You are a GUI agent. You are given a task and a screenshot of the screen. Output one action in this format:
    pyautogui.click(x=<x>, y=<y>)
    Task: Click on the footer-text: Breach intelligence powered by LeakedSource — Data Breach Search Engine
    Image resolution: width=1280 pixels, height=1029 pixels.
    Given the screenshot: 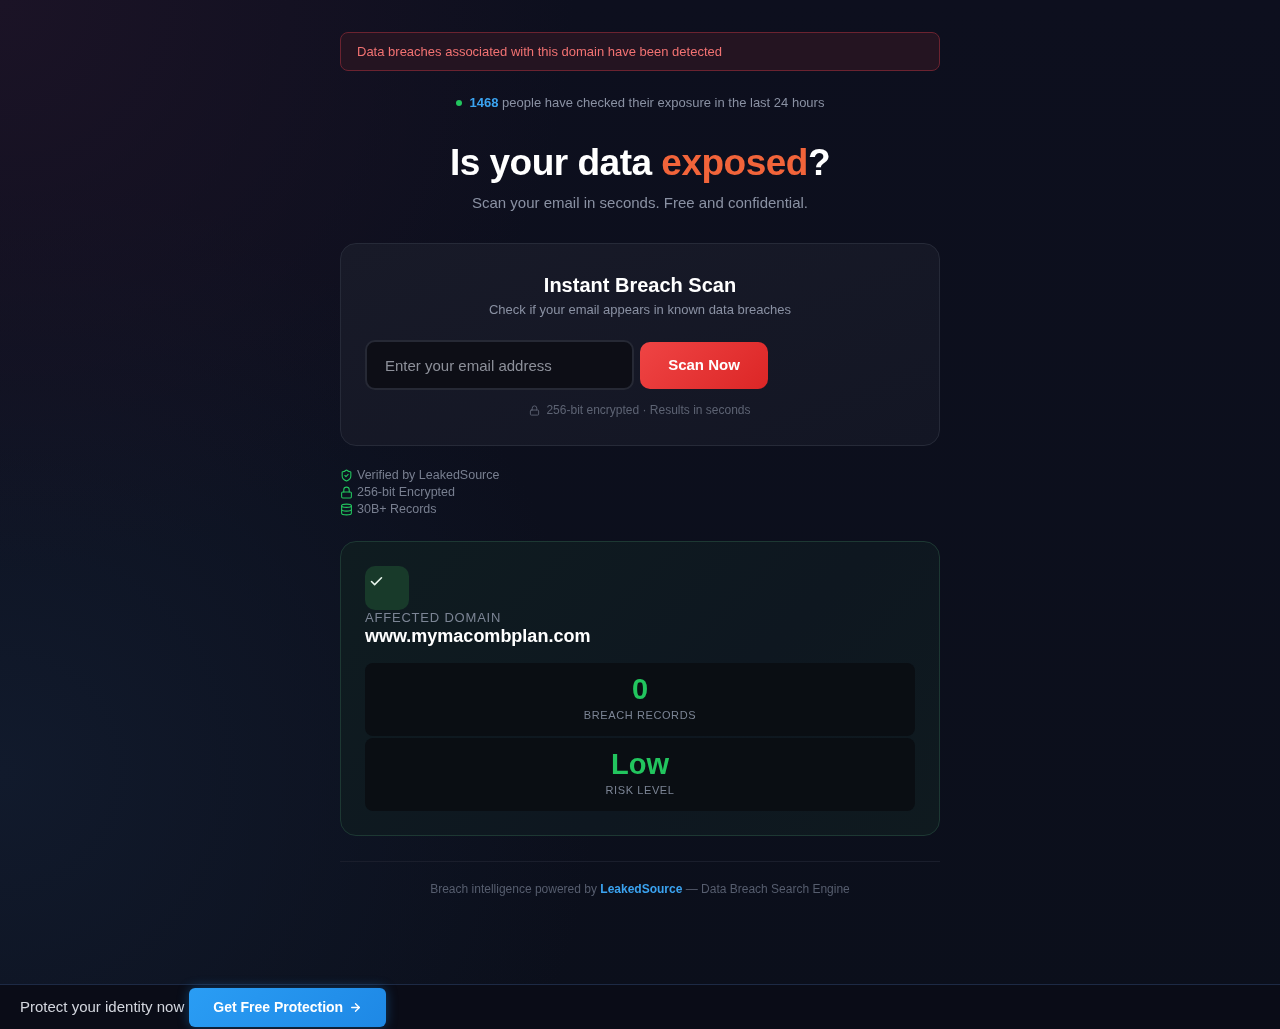 What is the action you would take?
    pyautogui.click(x=640, y=889)
    